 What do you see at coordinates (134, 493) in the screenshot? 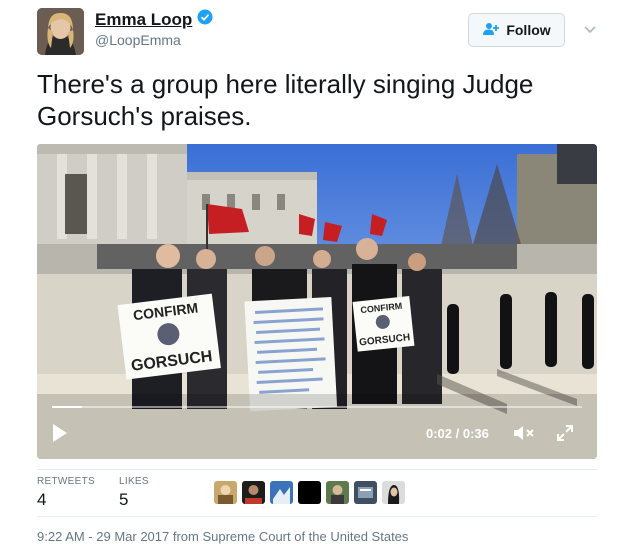
I see `likes-stat: LIKES 5` at bounding box center [134, 493].